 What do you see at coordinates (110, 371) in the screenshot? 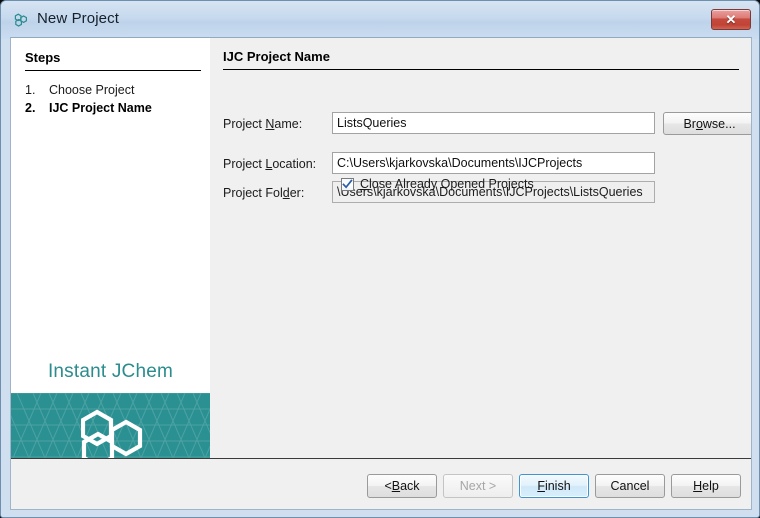
I see `brand-title: Instant JChem` at bounding box center [110, 371].